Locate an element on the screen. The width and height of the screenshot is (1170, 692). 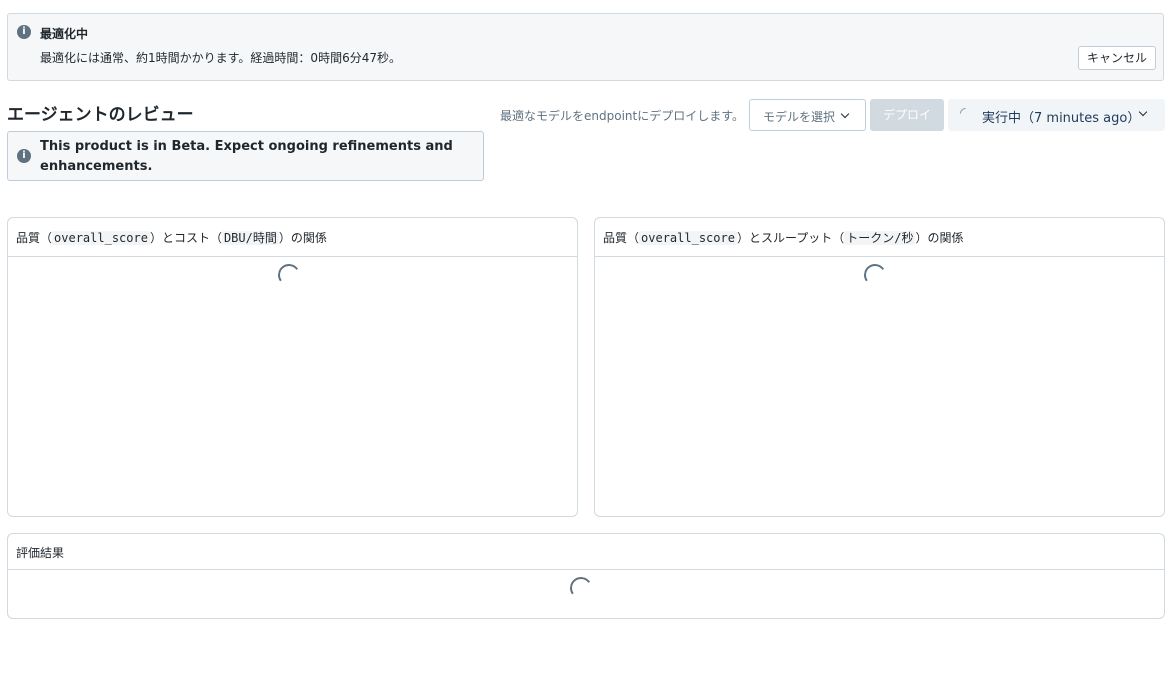
deploy-button: デプロイ is located at coordinates (907, 115).